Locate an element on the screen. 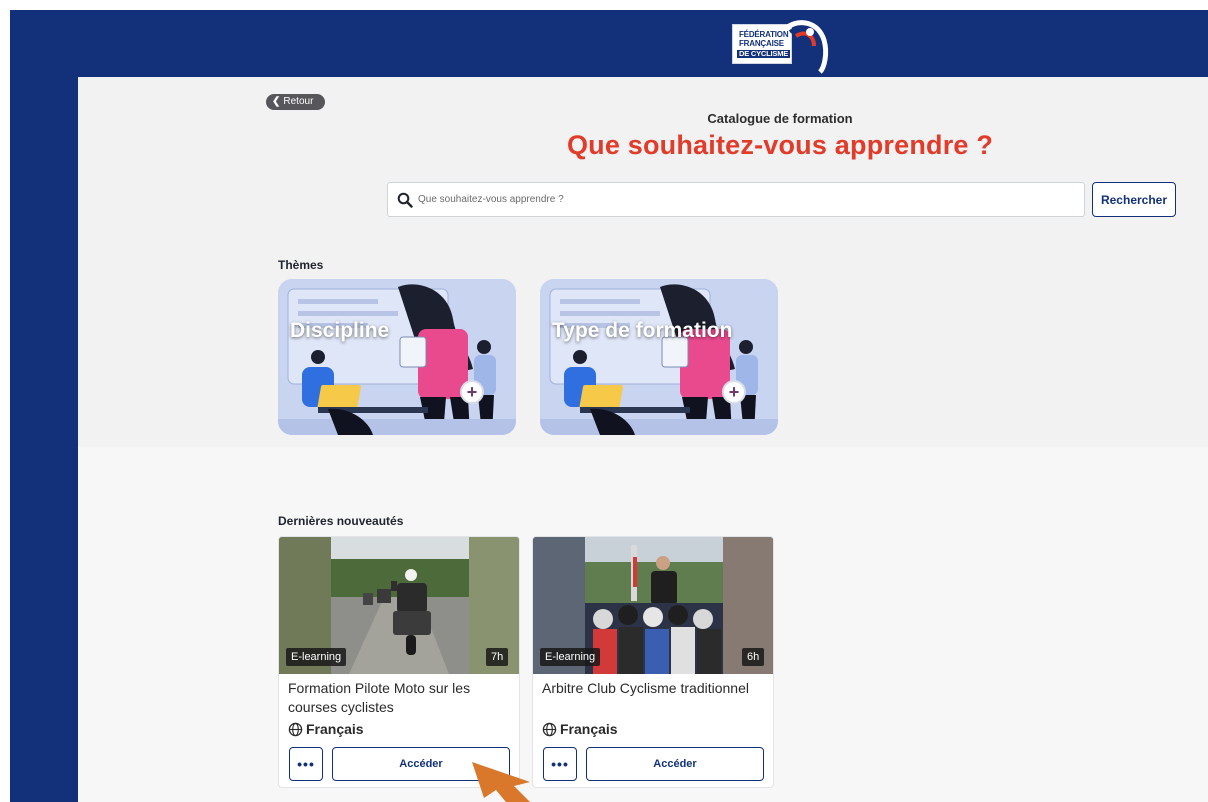 This screenshot has width=1208, height=802. logo-line-2: FRANÇAISE is located at coordinates (761, 43).